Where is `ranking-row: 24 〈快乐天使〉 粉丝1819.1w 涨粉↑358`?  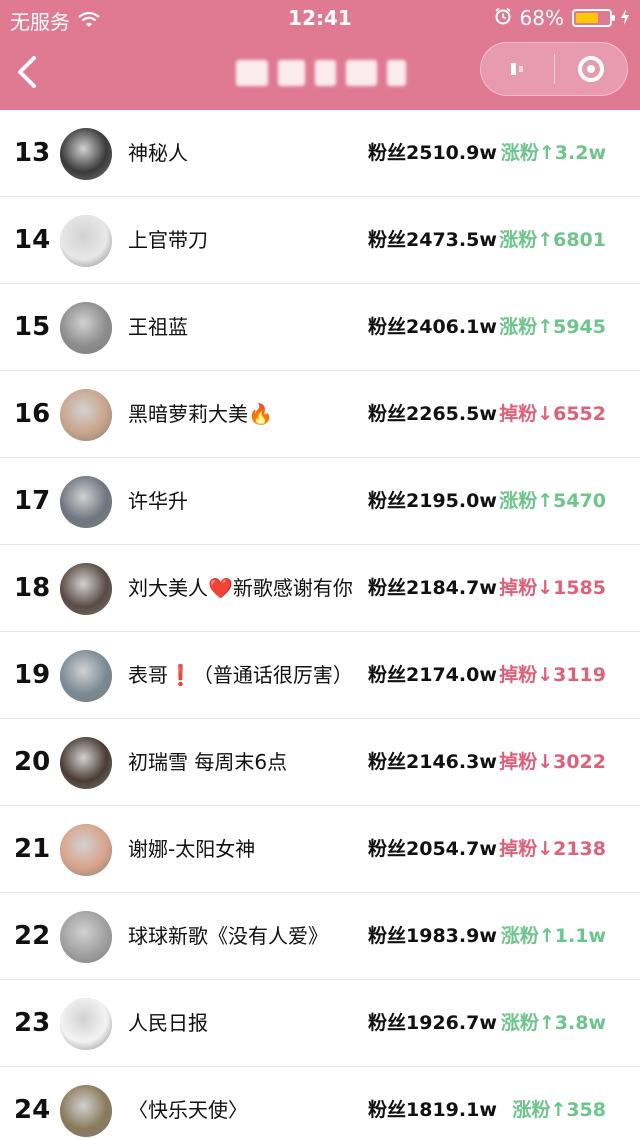
ranking-row: 24 〈快乐天使〉 粉丝1819.1w 涨粉↑358 is located at coordinates (320, 1102).